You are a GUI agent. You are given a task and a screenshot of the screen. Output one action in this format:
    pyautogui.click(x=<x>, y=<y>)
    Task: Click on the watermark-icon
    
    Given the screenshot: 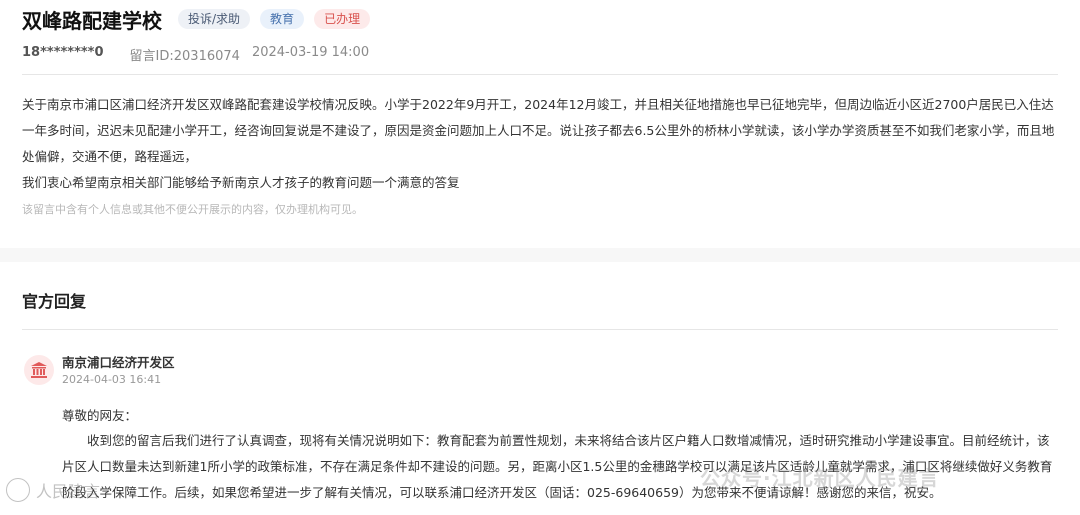 What is the action you would take?
    pyautogui.click(x=18, y=490)
    